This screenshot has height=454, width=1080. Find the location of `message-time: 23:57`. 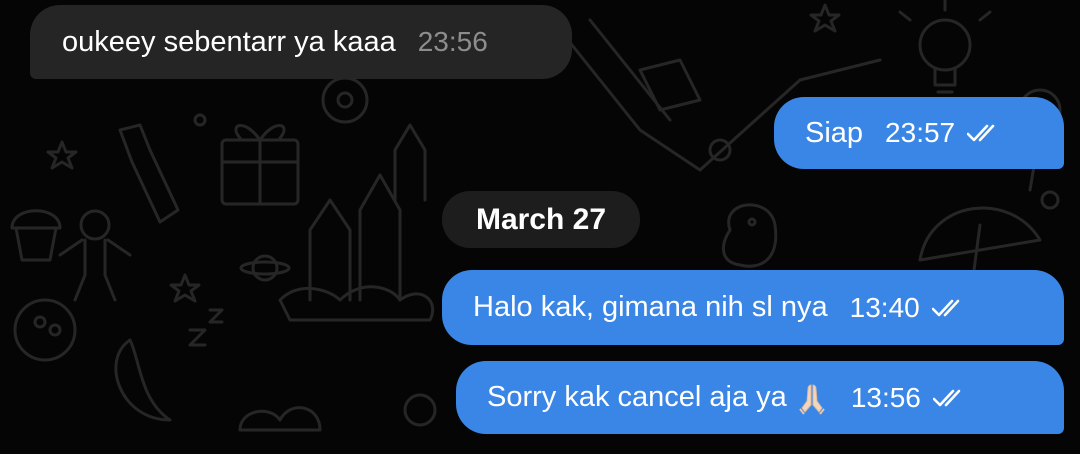

message-time: 23:57 is located at coordinates (920, 132).